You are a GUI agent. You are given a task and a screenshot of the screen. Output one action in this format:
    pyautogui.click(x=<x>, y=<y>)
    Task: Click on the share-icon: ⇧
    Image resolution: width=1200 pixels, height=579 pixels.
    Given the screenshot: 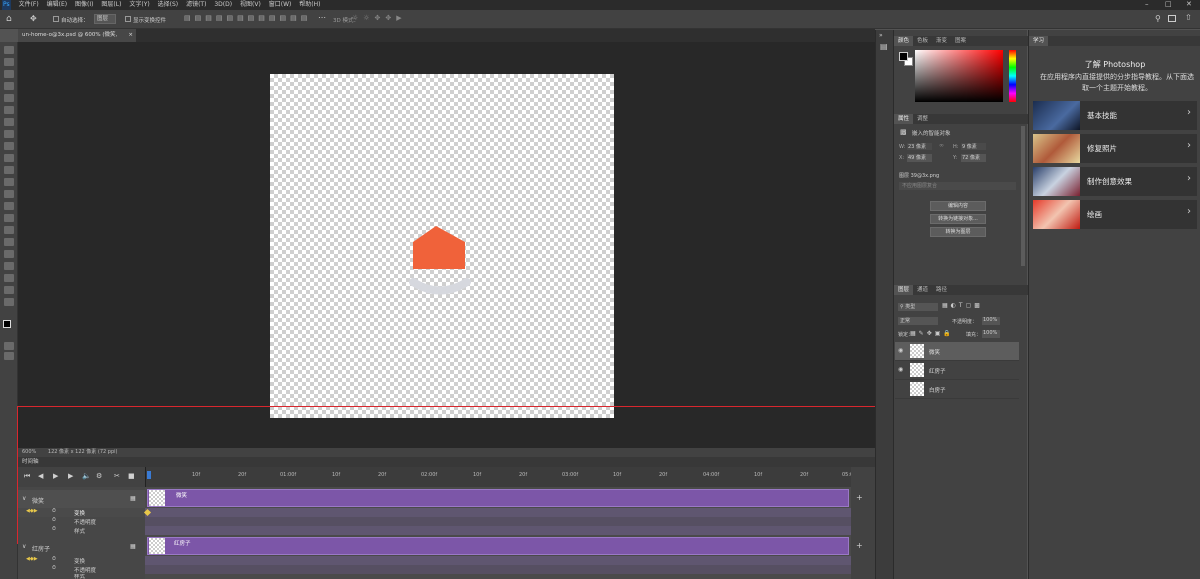 What is the action you would take?
    pyautogui.click(x=1188, y=17)
    